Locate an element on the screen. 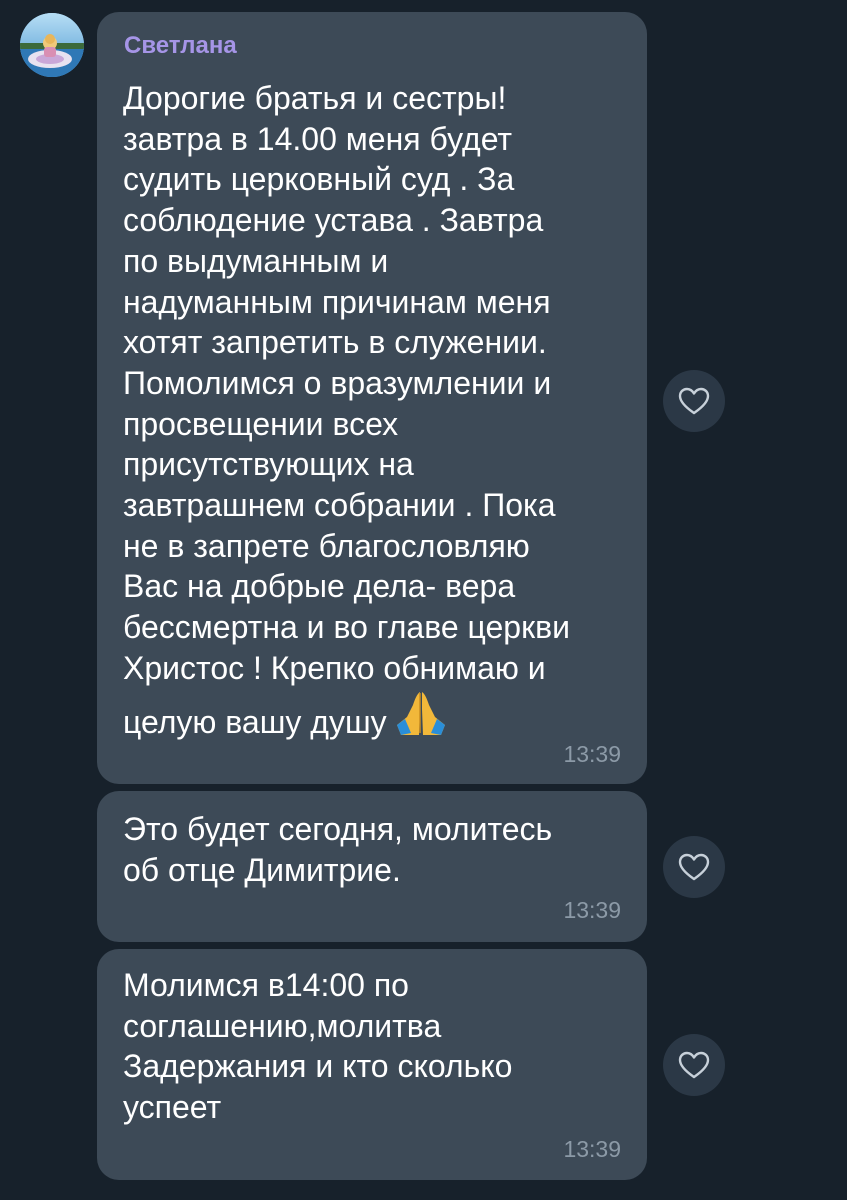 The height and width of the screenshot is (1200, 847). avatar-photo is located at coordinates (52, 45).